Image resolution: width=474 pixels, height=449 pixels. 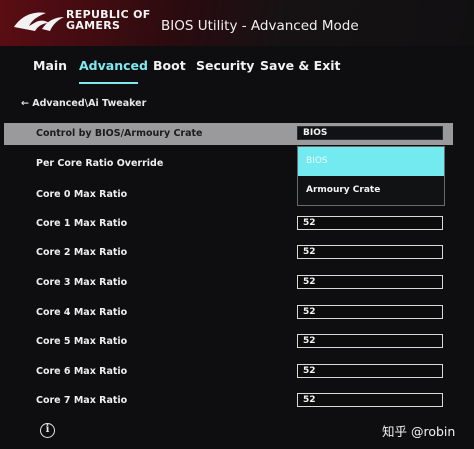 I want to click on setting-row-core-1: Core 1 Max Ratio 52, so click(x=228, y=224).